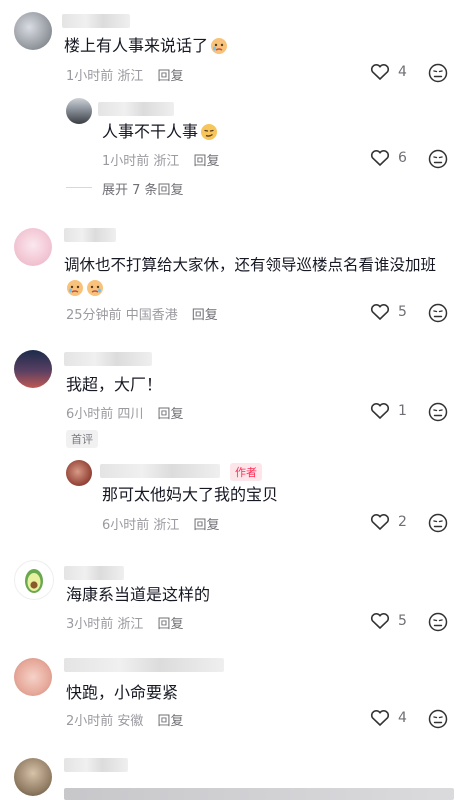 Image resolution: width=460 pixels, height=800 pixels. I want to click on like-button: 6, so click(389, 158).